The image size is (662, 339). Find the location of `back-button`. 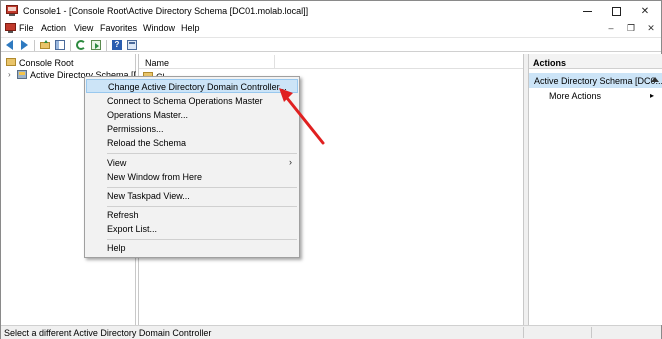

back-button is located at coordinates (10, 45).